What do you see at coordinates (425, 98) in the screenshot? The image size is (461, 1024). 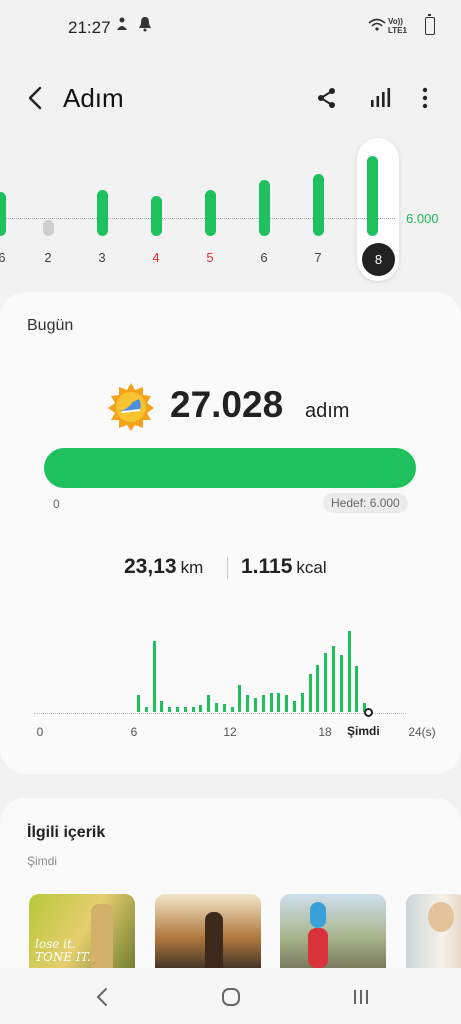 I see `more-options-button` at bounding box center [425, 98].